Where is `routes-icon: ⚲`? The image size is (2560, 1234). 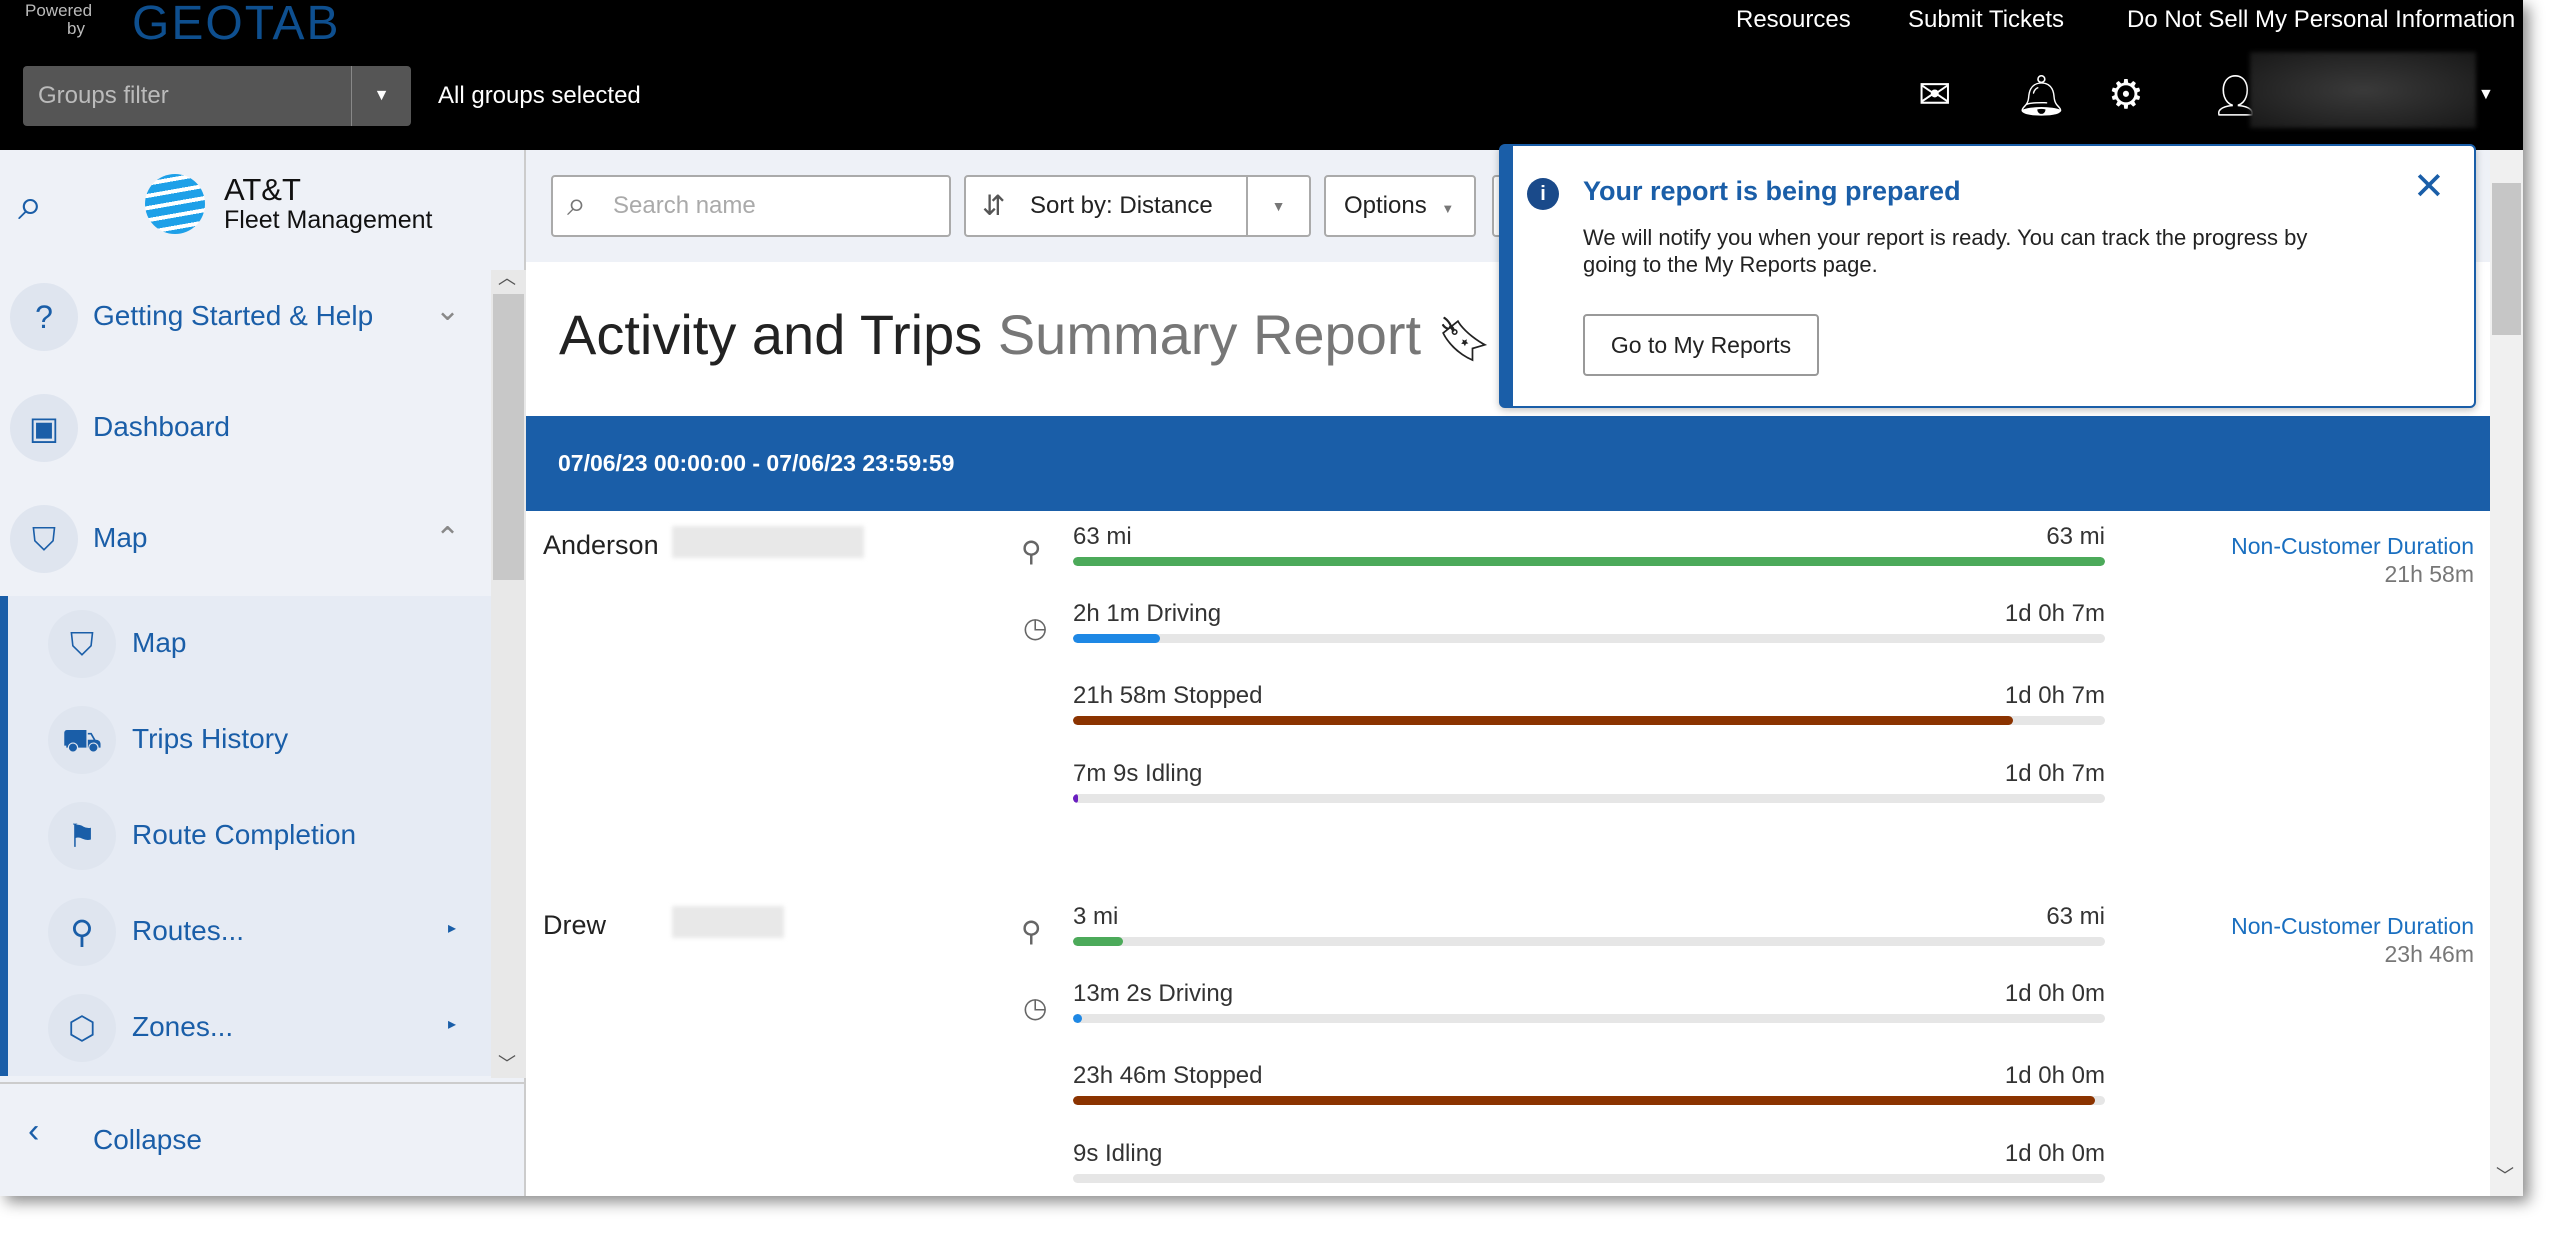
routes-icon: ⚲ is located at coordinates (82, 932).